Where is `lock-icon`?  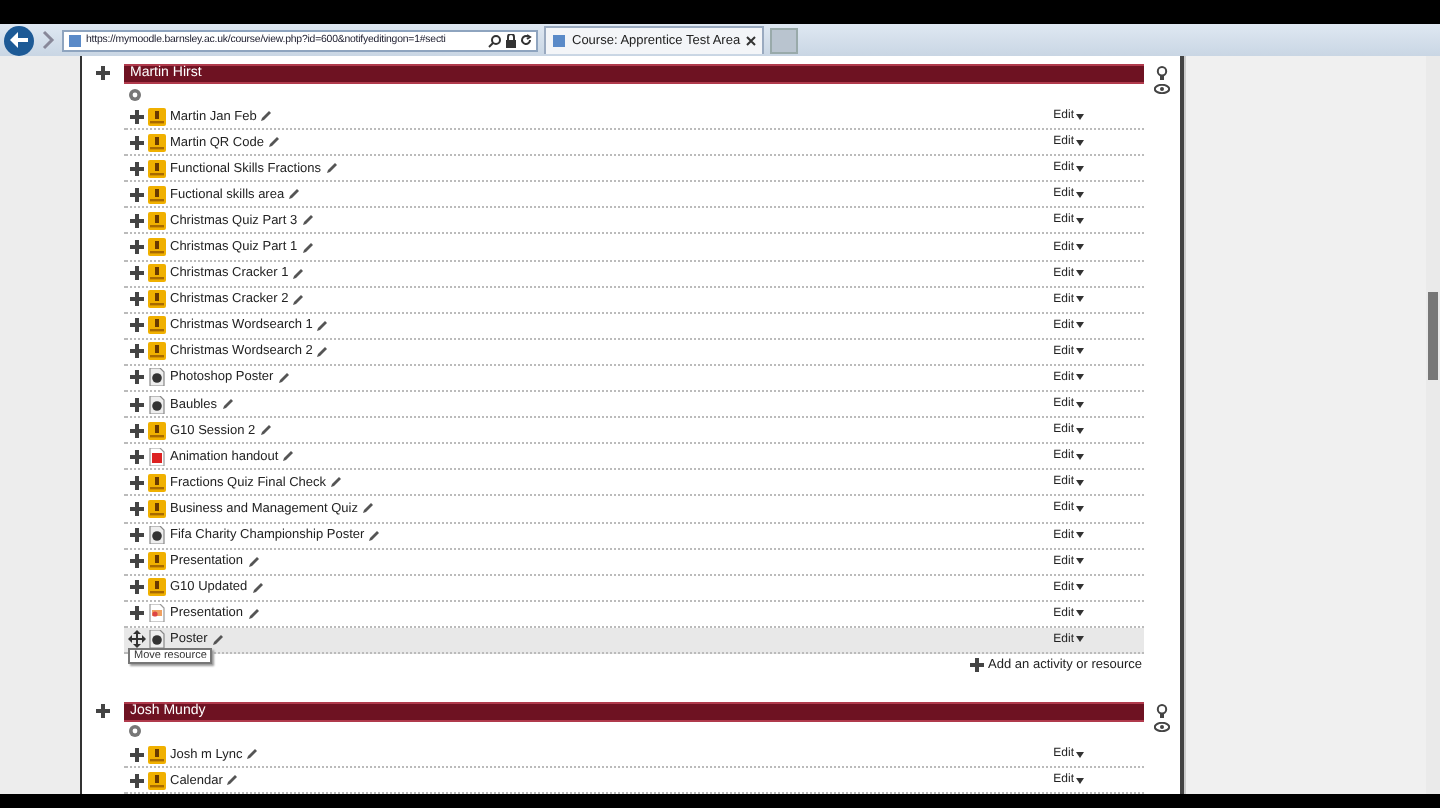 lock-icon is located at coordinates (511, 40).